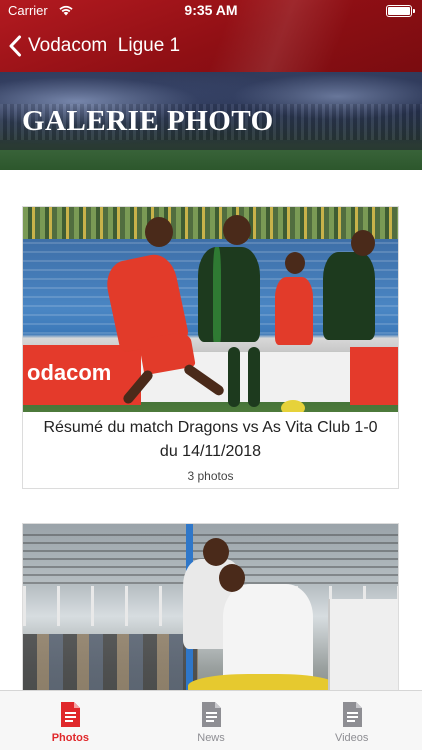 The height and width of the screenshot is (750, 422). I want to click on tab-news: News, so click(211, 720).